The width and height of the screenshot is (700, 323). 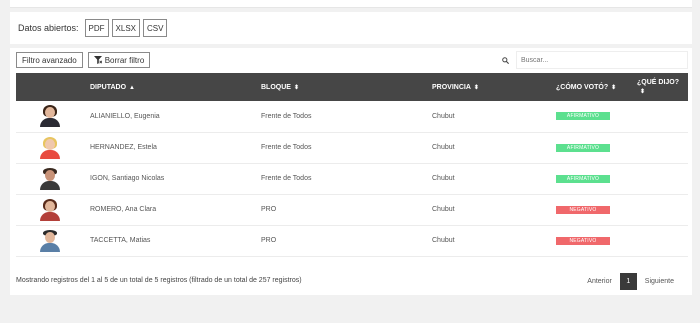 What do you see at coordinates (155, 28) in the screenshot?
I see `csv-download-button: CSV` at bounding box center [155, 28].